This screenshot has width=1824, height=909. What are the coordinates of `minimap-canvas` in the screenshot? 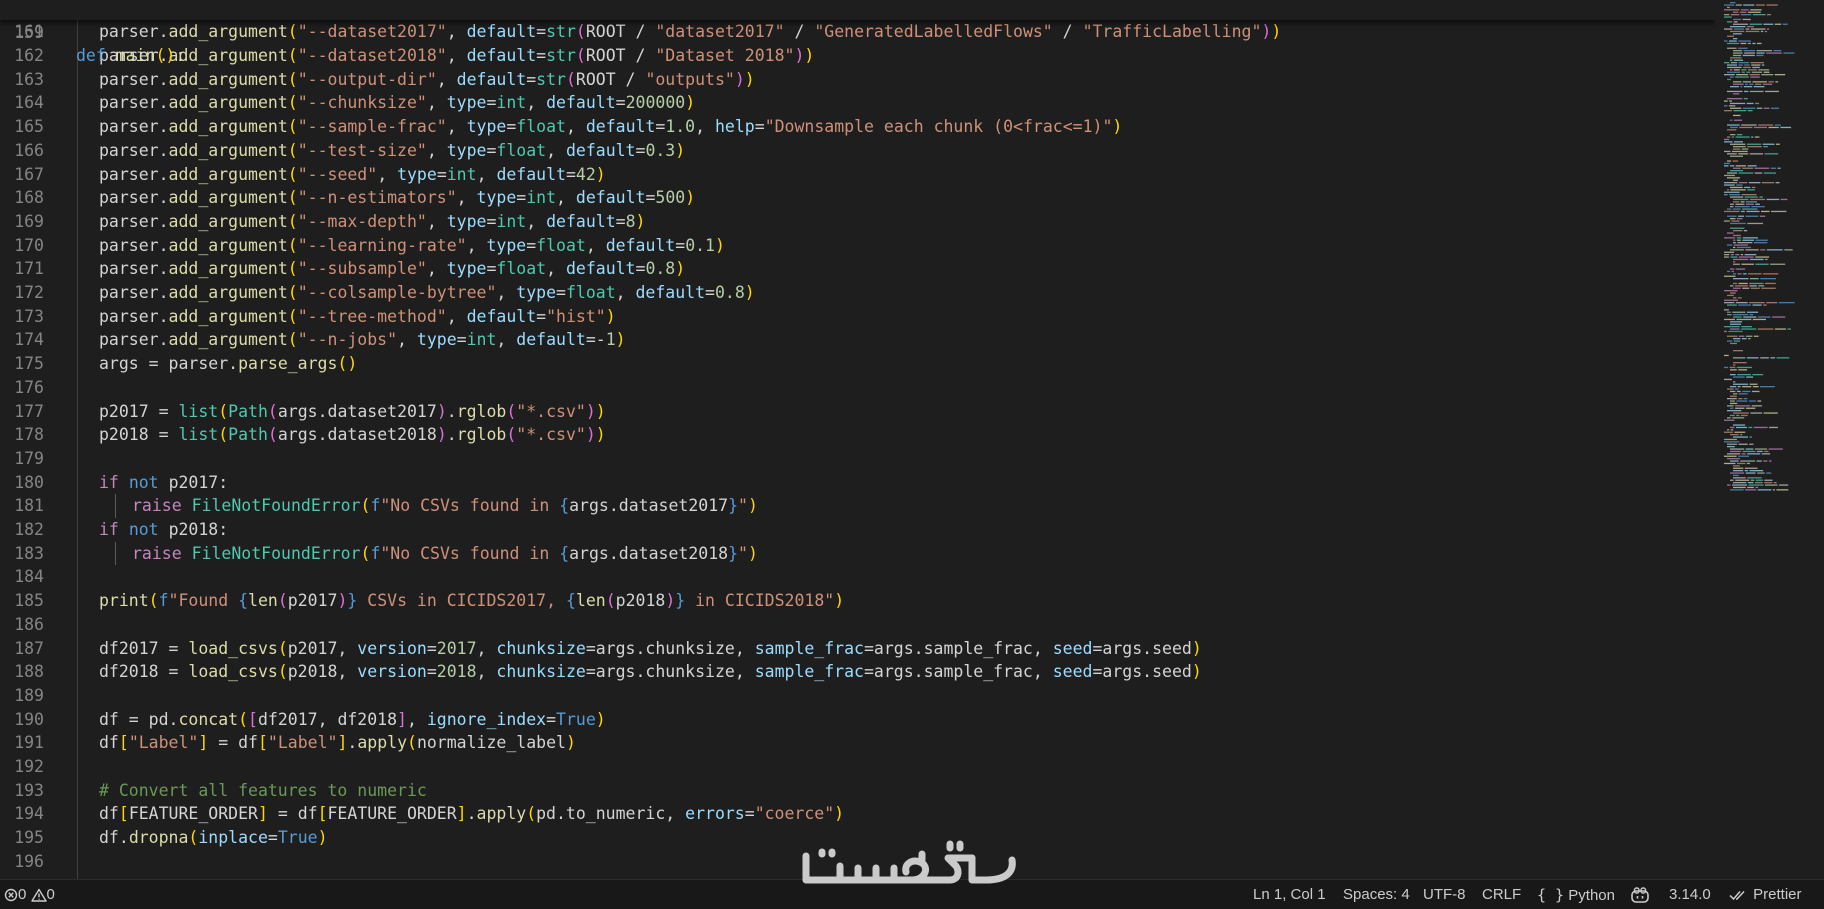 It's located at (1759, 246).